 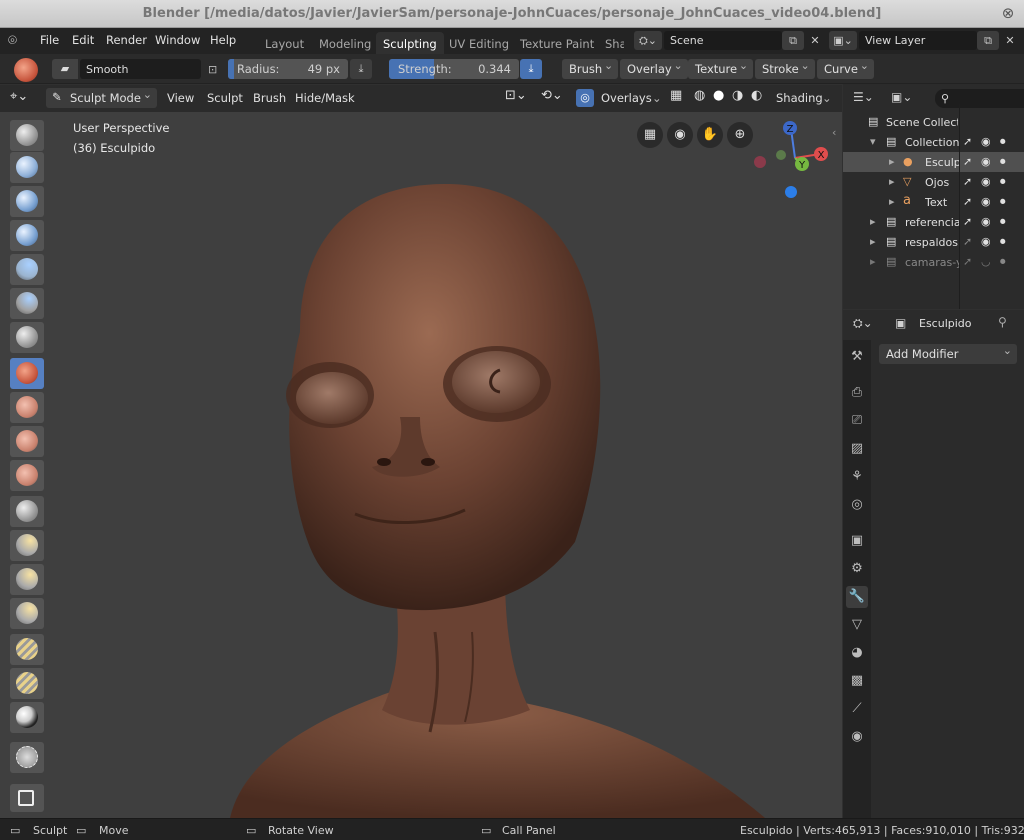 I want to click on object-tab-icon: ▣, so click(x=857, y=541).